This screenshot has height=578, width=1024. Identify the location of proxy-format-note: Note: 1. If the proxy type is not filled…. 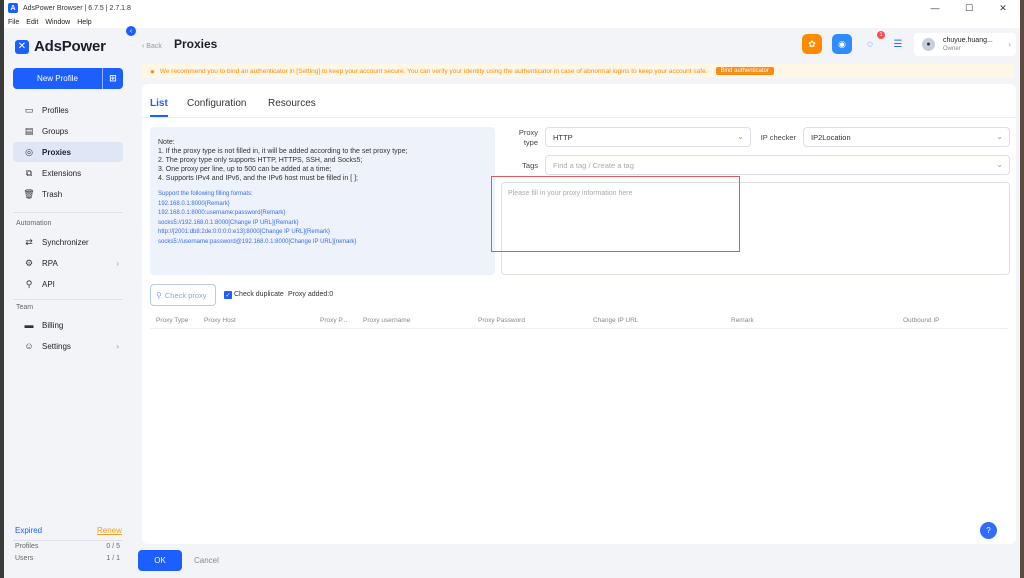
(322, 201).